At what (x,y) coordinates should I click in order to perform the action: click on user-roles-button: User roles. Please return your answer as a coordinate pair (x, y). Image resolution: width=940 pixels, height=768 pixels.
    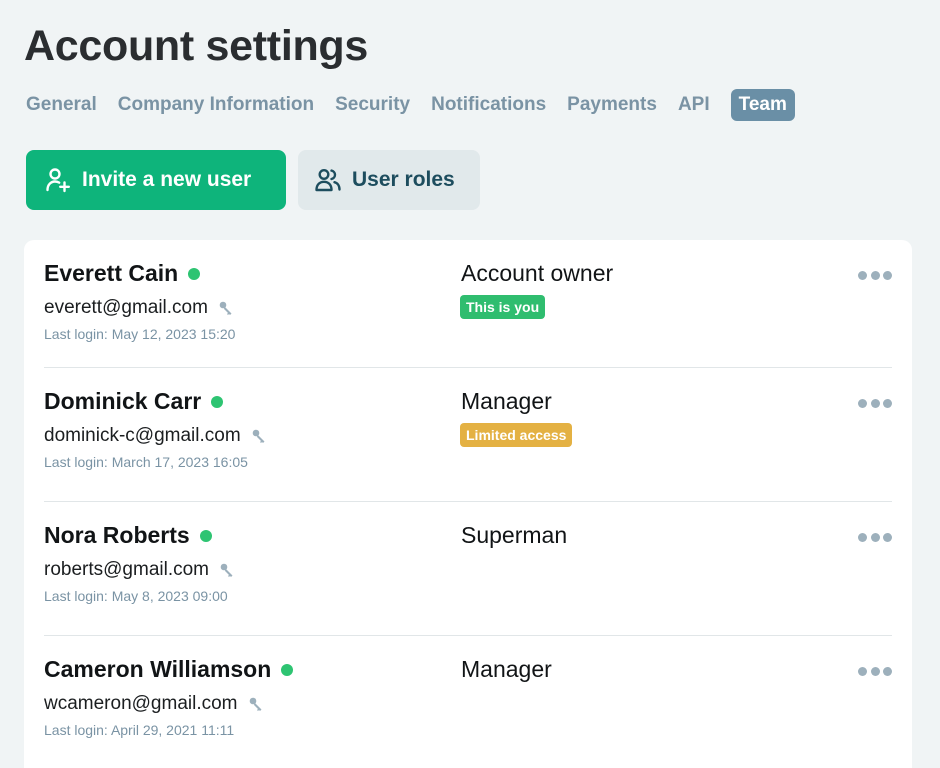
    Looking at the image, I should click on (389, 180).